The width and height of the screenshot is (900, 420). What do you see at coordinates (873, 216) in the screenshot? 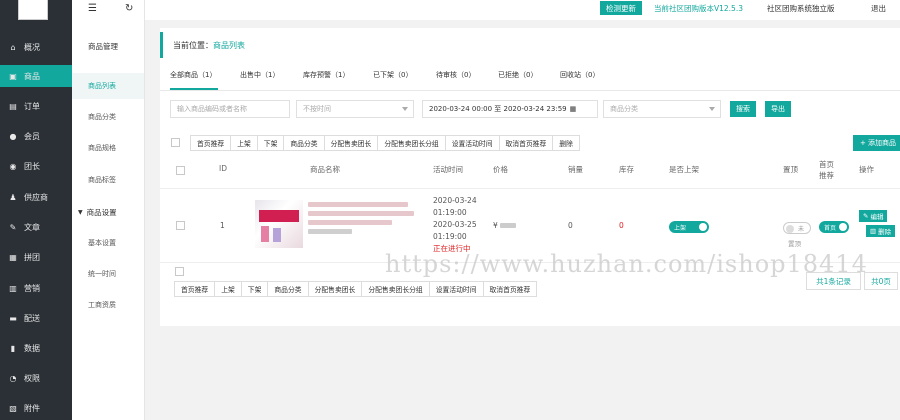
I see `edit-button: ✎ 编辑` at bounding box center [873, 216].